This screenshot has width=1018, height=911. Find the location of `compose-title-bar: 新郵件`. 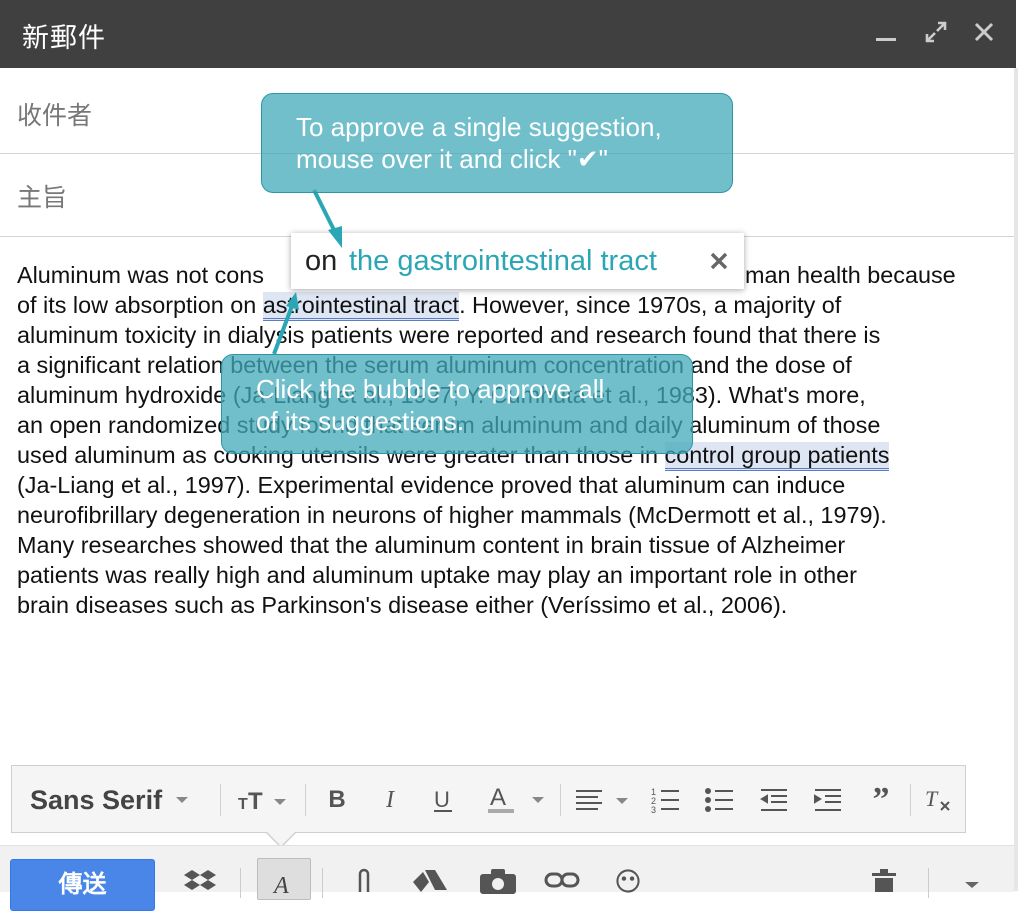

compose-title-bar: 新郵件 is located at coordinates (508, 34).